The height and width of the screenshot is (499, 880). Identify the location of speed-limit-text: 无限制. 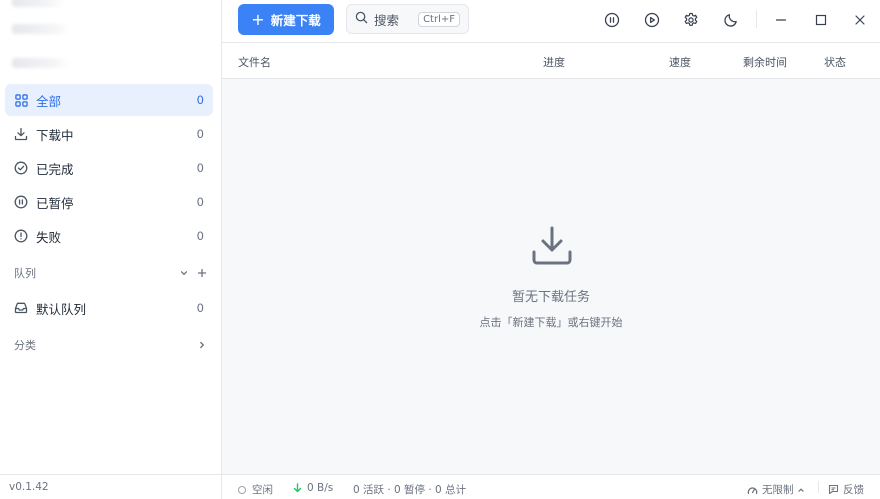
(778, 490).